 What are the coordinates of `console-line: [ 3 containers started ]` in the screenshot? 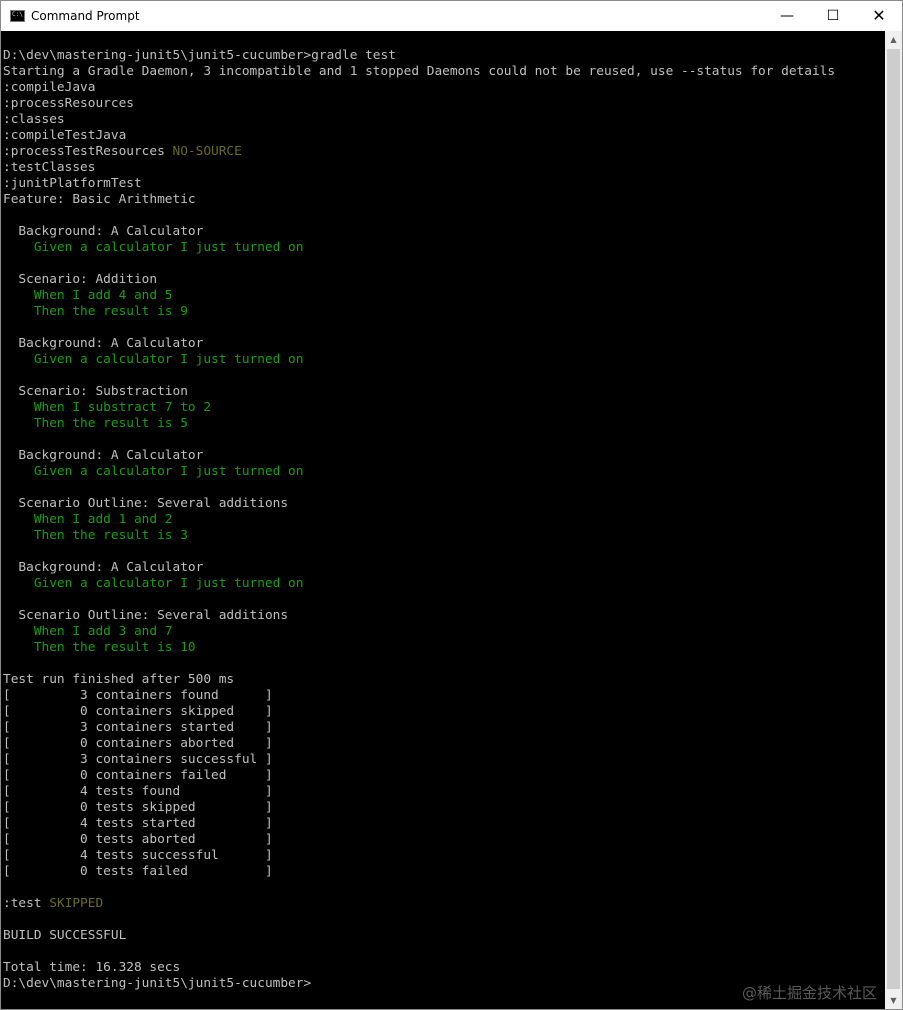 It's located at (419, 728).